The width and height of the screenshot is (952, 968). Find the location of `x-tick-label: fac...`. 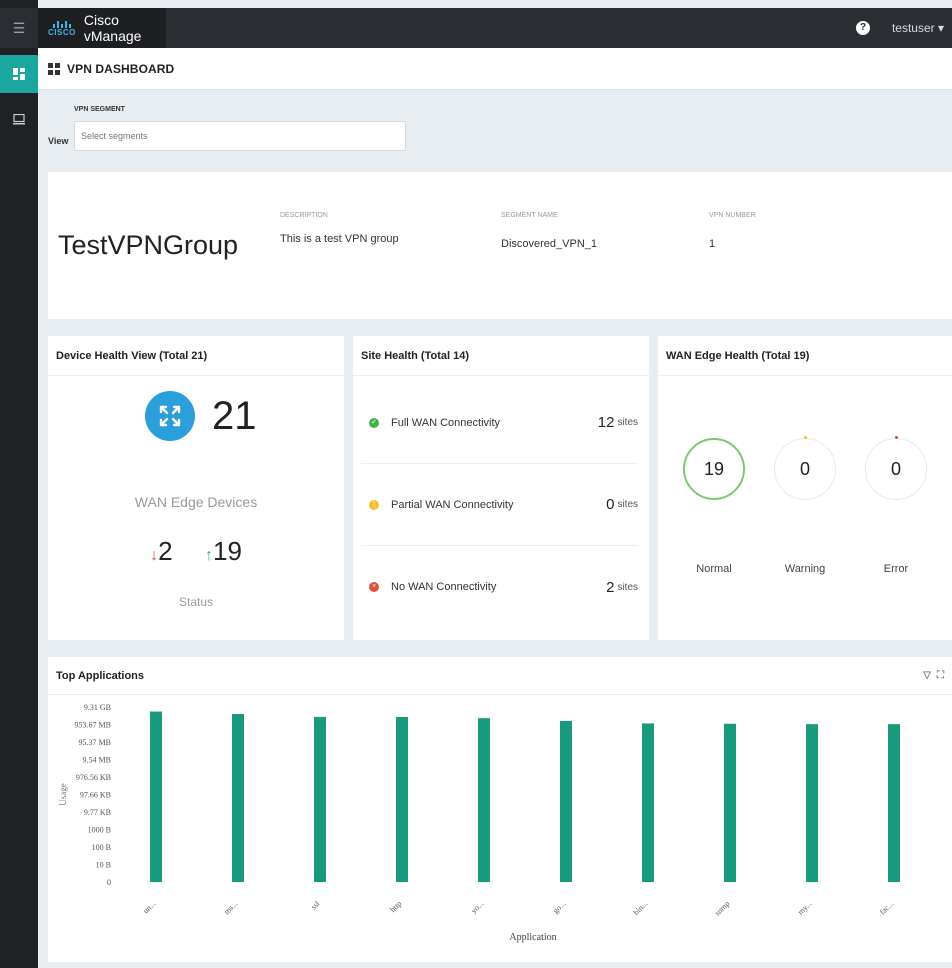

x-tick-label: fac... is located at coordinates (887, 908).